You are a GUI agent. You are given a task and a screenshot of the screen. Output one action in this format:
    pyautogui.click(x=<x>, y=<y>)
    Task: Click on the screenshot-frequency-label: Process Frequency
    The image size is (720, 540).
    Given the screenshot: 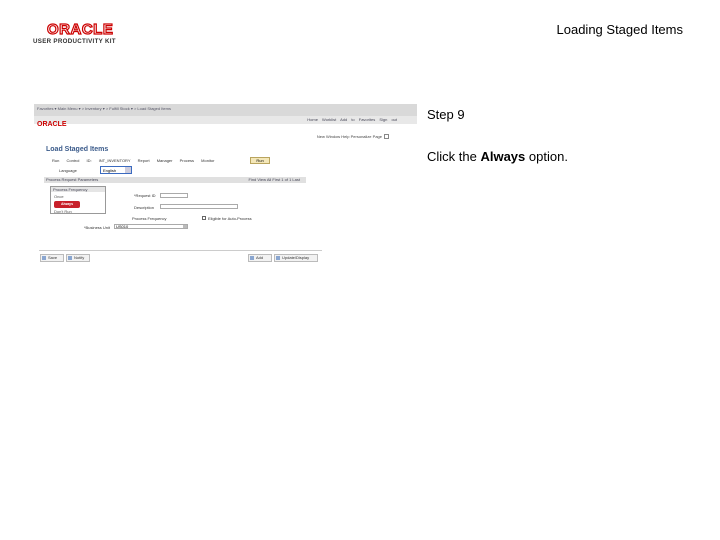 What is the action you would take?
    pyautogui.click(x=149, y=218)
    